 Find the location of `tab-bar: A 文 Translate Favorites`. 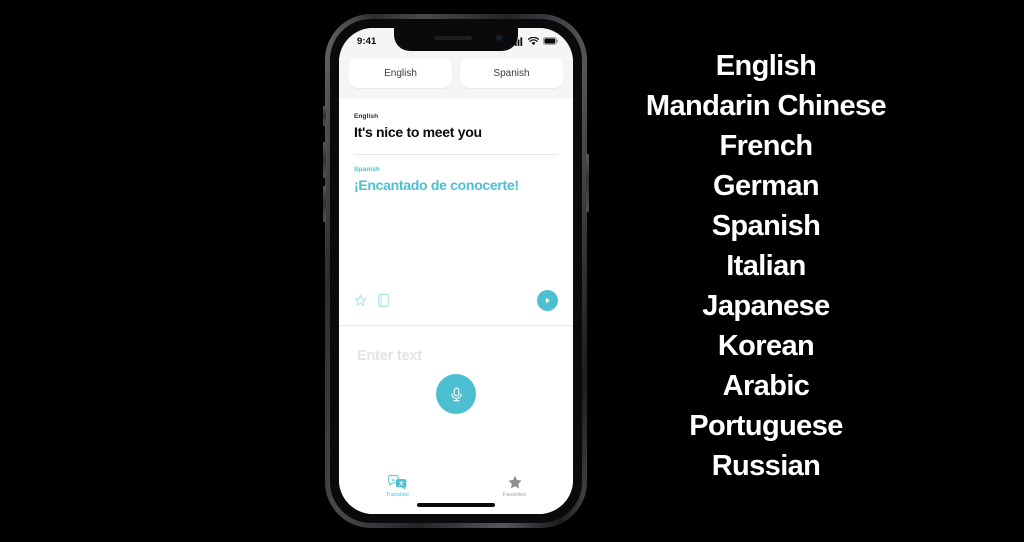

tab-bar: A 文 Translate Favorites is located at coordinates (456, 492).